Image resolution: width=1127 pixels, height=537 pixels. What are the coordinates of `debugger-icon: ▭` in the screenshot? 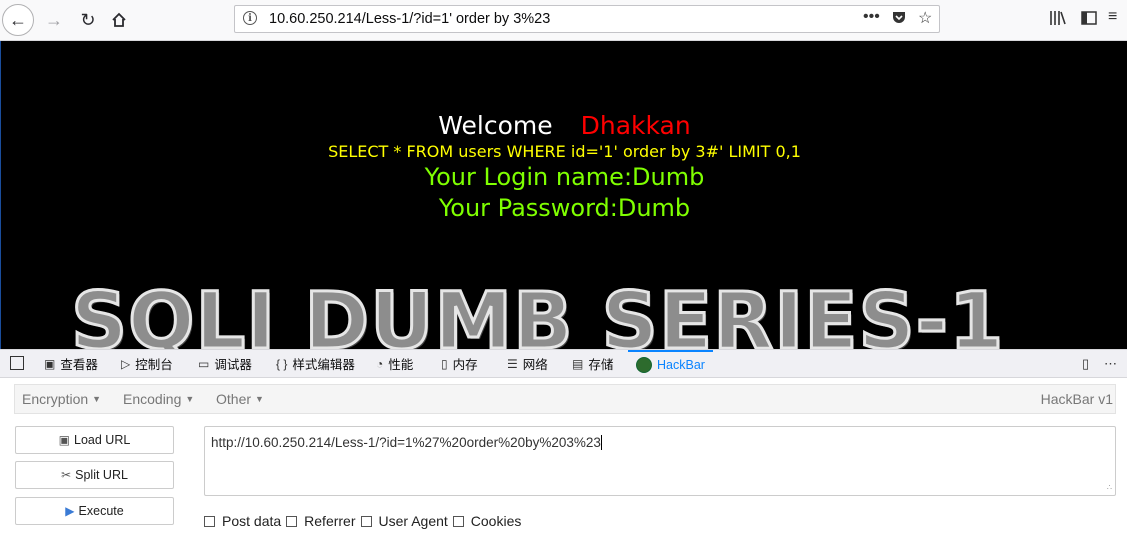 It's located at (204, 363).